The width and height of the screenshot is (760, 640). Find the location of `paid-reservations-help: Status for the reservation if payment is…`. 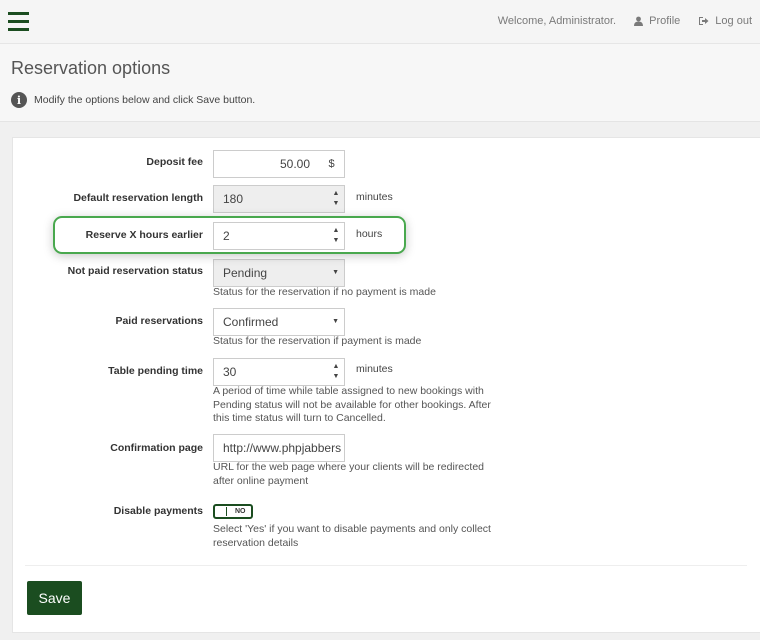

paid-reservations-help: Status for the reservation if payment is… is located at coordinates (317, 341).